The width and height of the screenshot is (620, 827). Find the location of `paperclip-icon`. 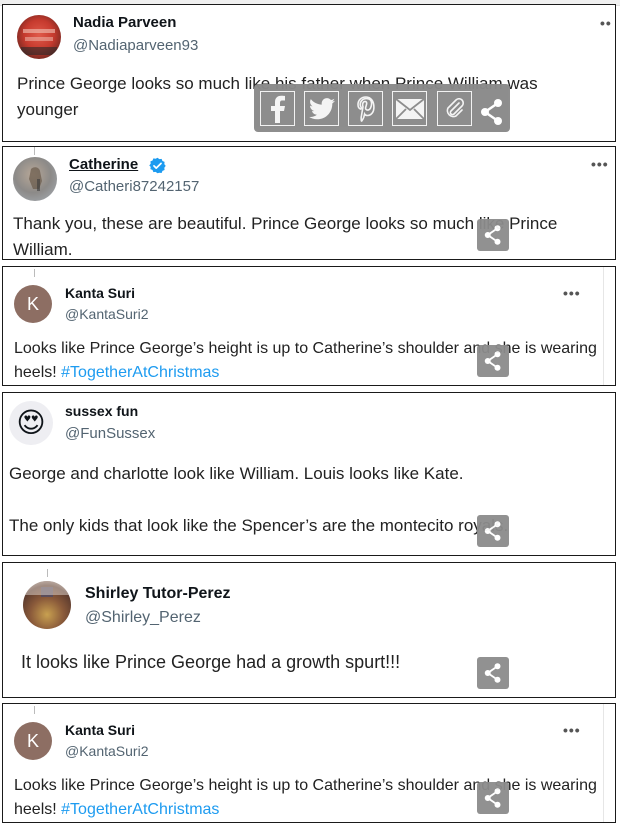

paperclip-icon is located at coordinates (455, 107).